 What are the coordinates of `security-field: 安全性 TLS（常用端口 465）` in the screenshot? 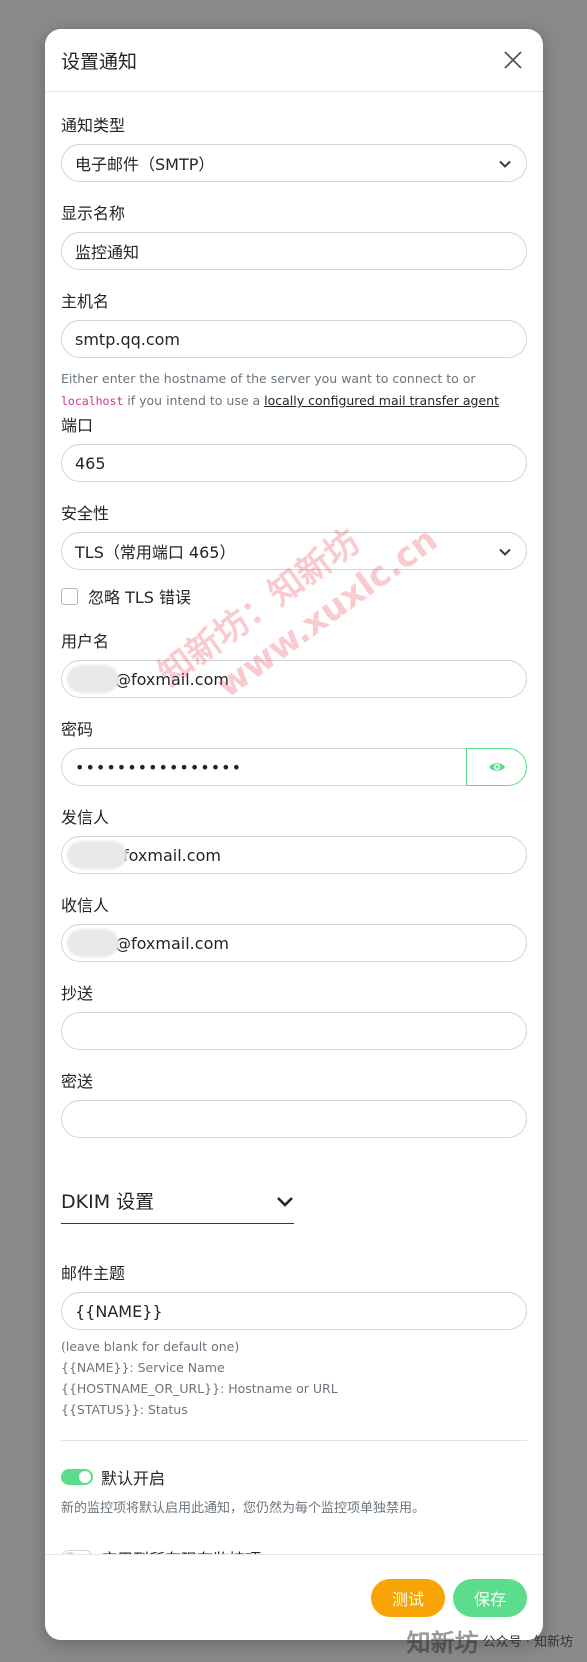 It's located at (294, 535).